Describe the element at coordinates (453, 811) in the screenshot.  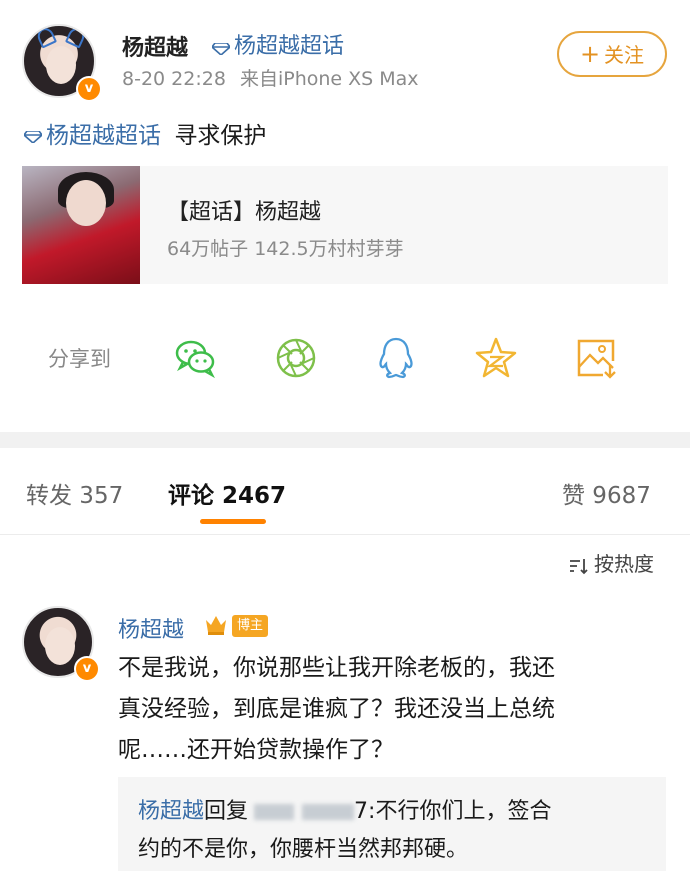
I see `reply-line1-tail: 7:不行你们上，签合` at that location.